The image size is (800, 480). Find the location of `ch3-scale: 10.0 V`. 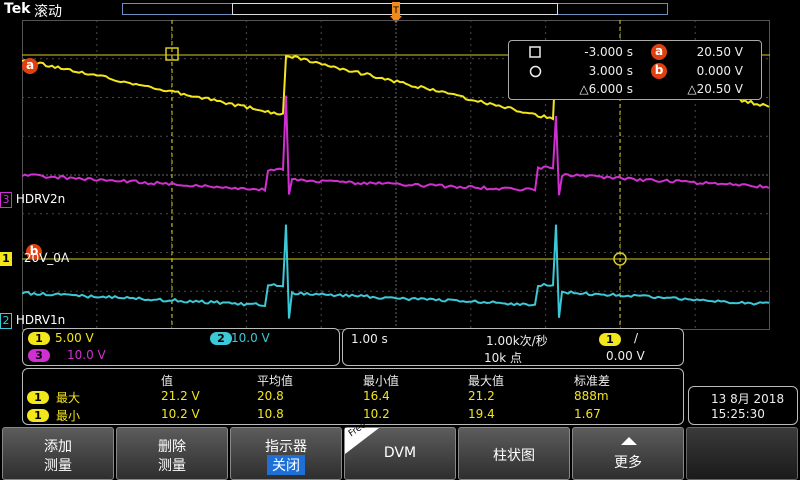

ch3-scale: 10.0 V is located at coordinates (86, 355).